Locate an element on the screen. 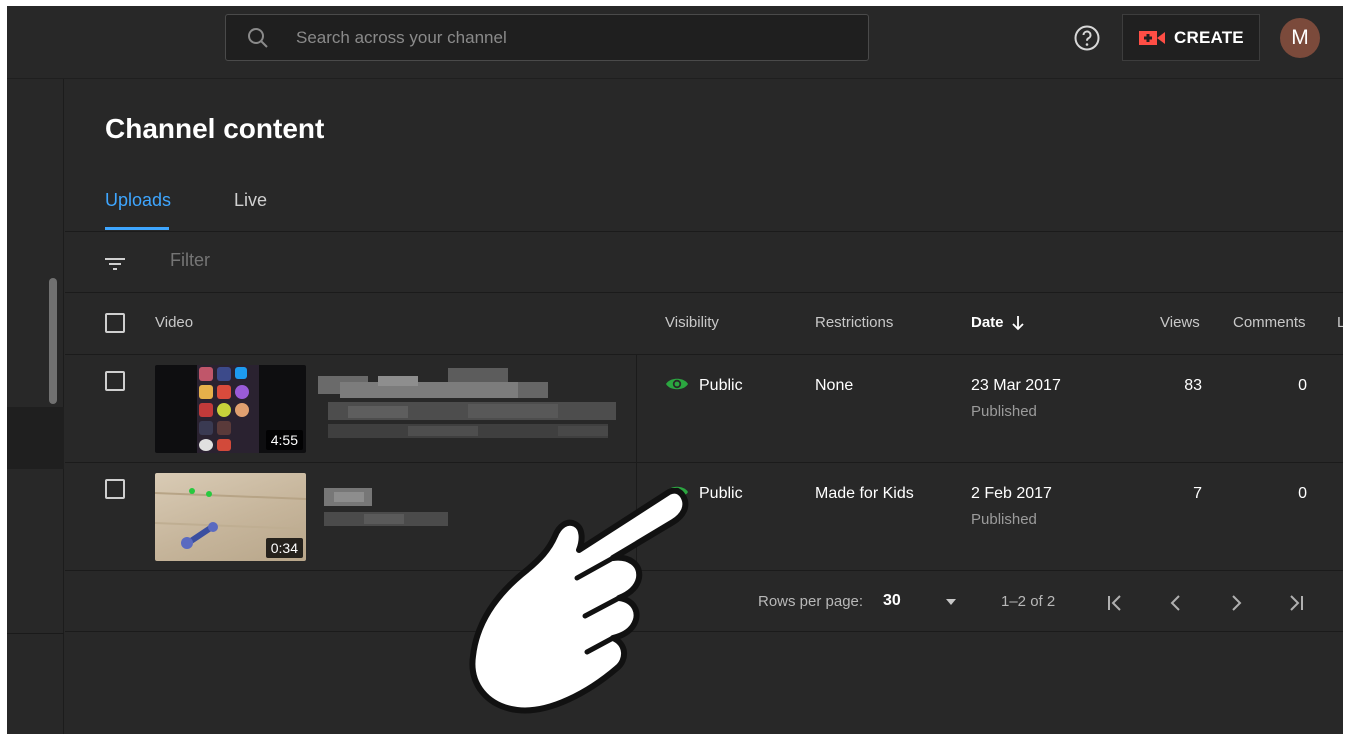 The width and height of the screenshot is (1349, 734). tab-uploads: Uploads is located at coordinates (138, 200).